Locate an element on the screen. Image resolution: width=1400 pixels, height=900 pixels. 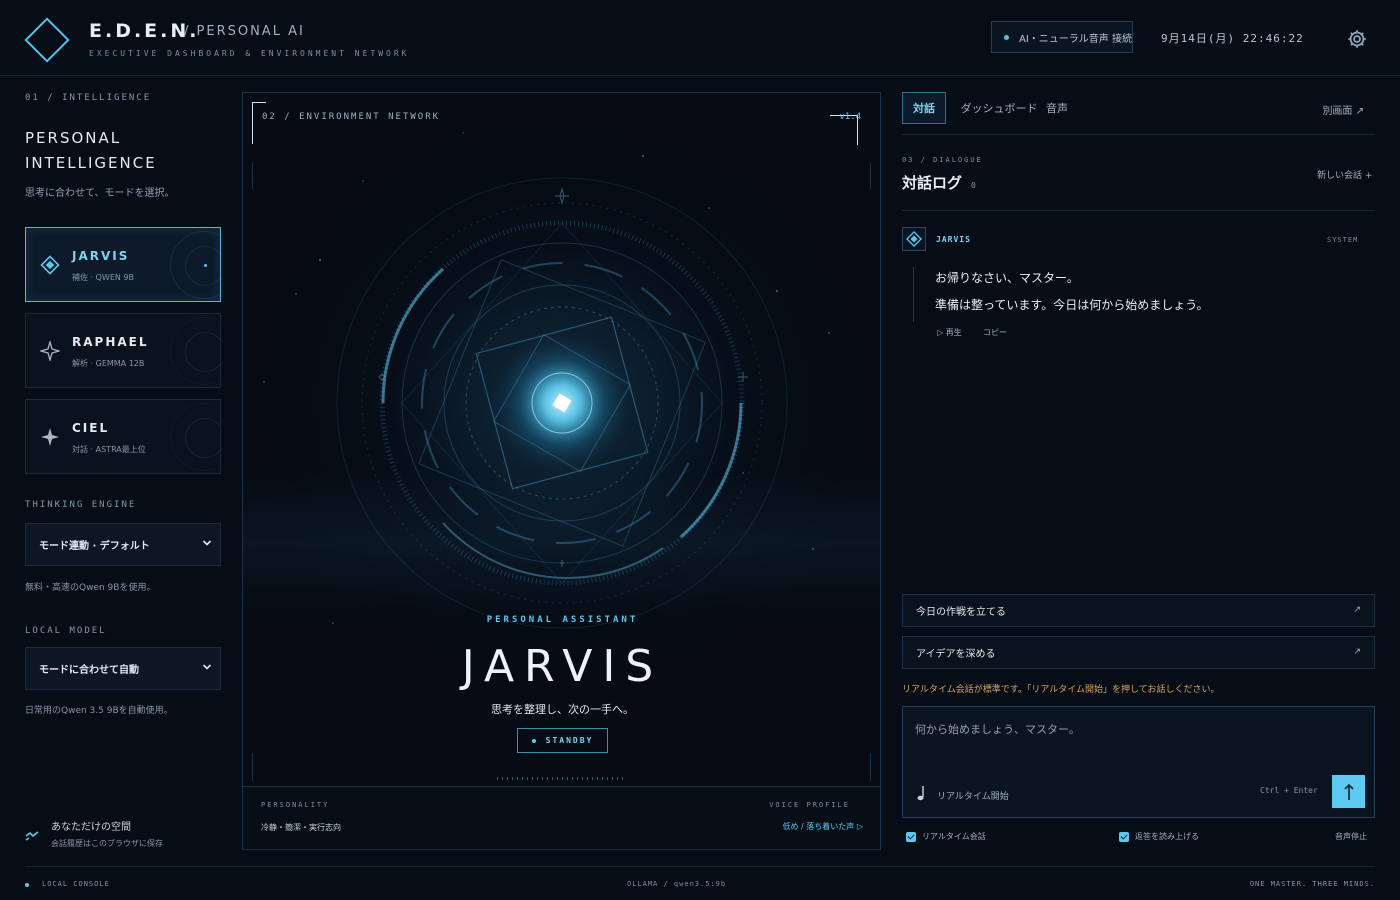
assistant-name: JARVIS is located at coordinates (562, 666).